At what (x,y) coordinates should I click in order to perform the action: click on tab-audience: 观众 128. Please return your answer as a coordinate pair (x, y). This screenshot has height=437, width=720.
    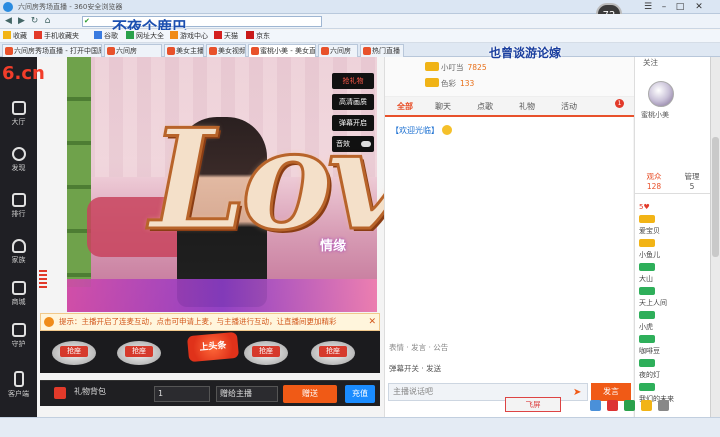
    Looking at the image, I should click on (654, 182).